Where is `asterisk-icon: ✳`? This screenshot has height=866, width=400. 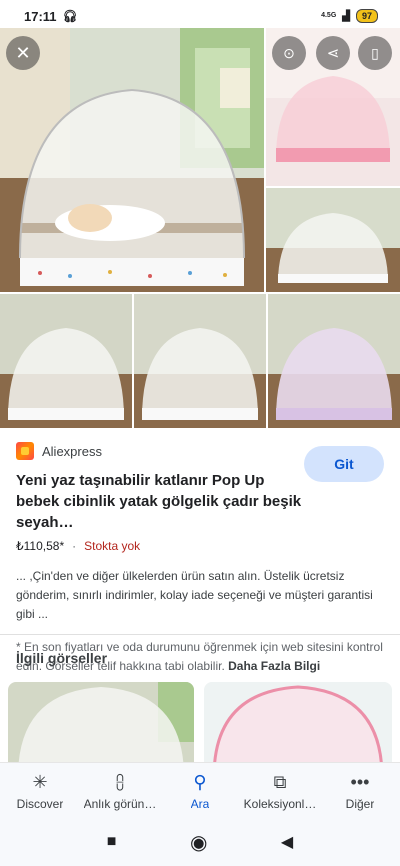 asterisk-icon: ✳ is located at coordinates (40, 781).